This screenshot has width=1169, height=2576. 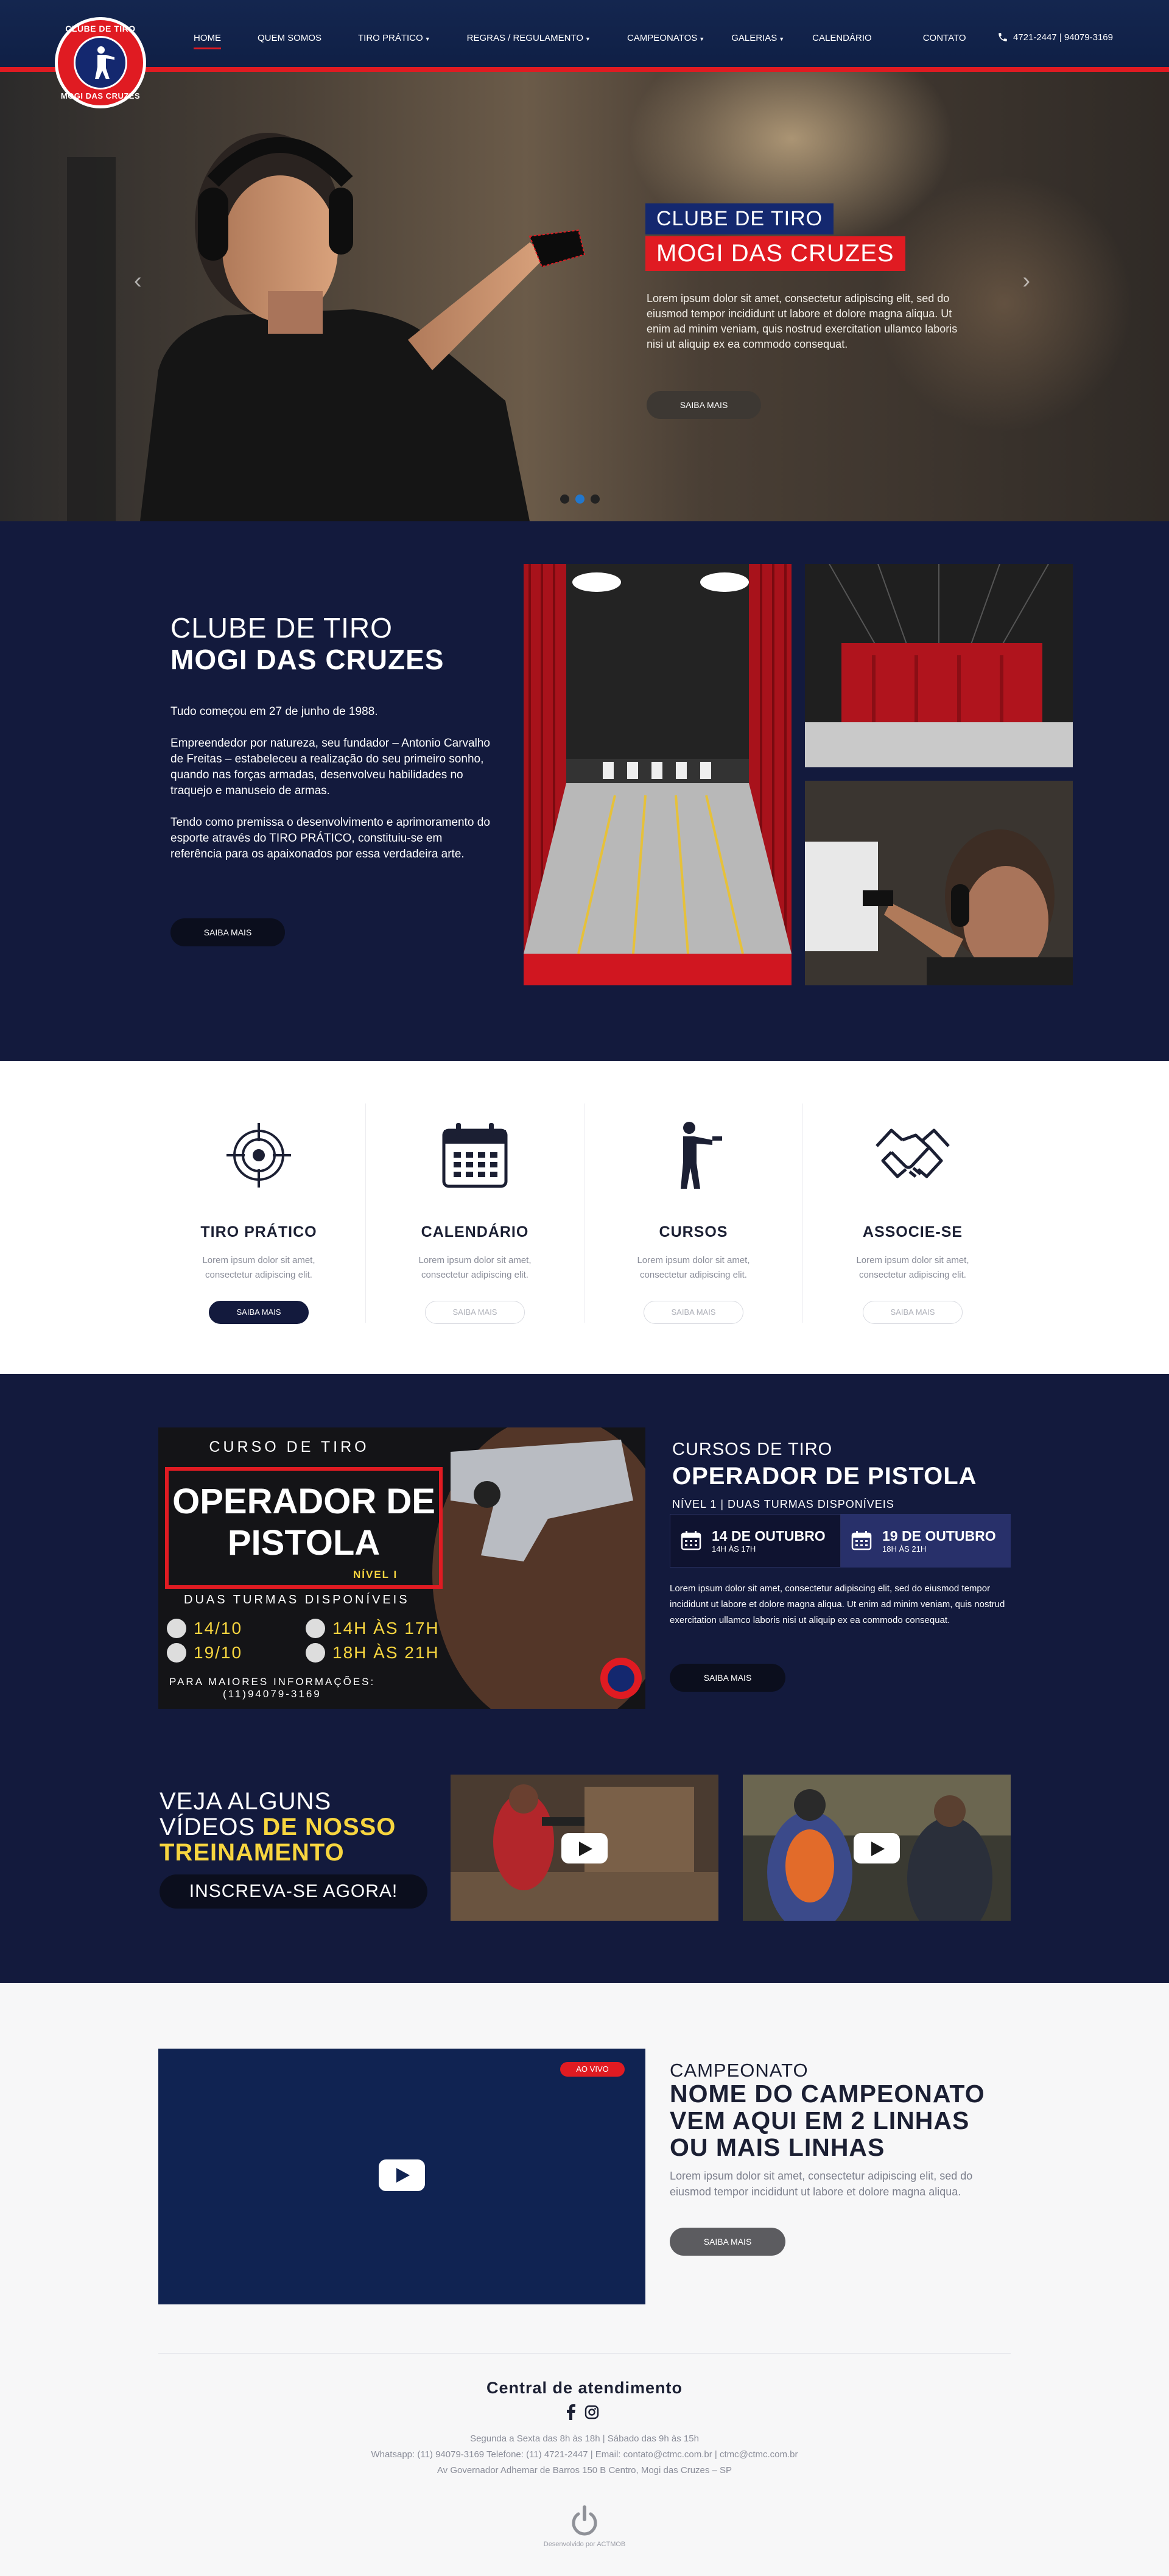 What do you see at coordinates (769, 1536) in the screenshot?
I see `course-date-text: 14 DE OUTUBRO` at bounding box center [769, 1536].